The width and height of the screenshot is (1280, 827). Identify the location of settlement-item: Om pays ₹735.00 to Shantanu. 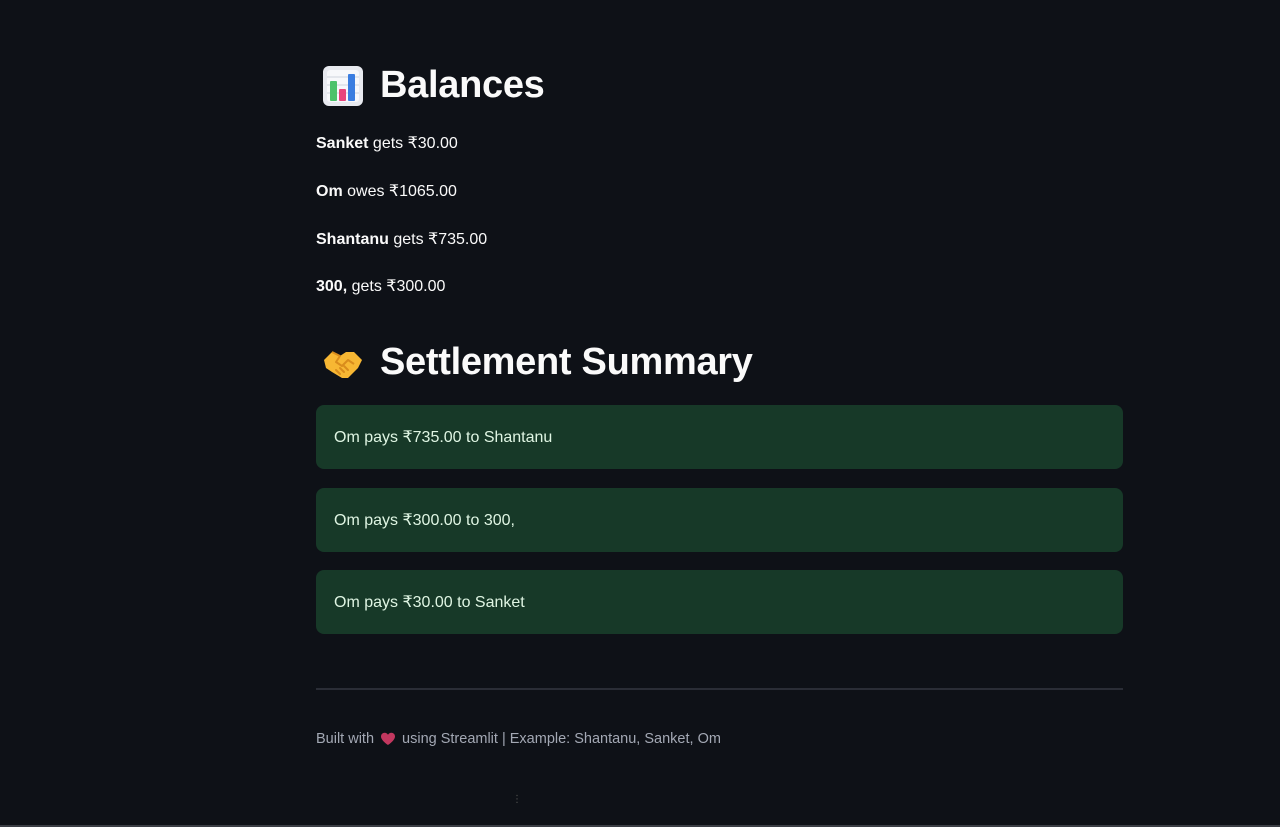
(719, 437).